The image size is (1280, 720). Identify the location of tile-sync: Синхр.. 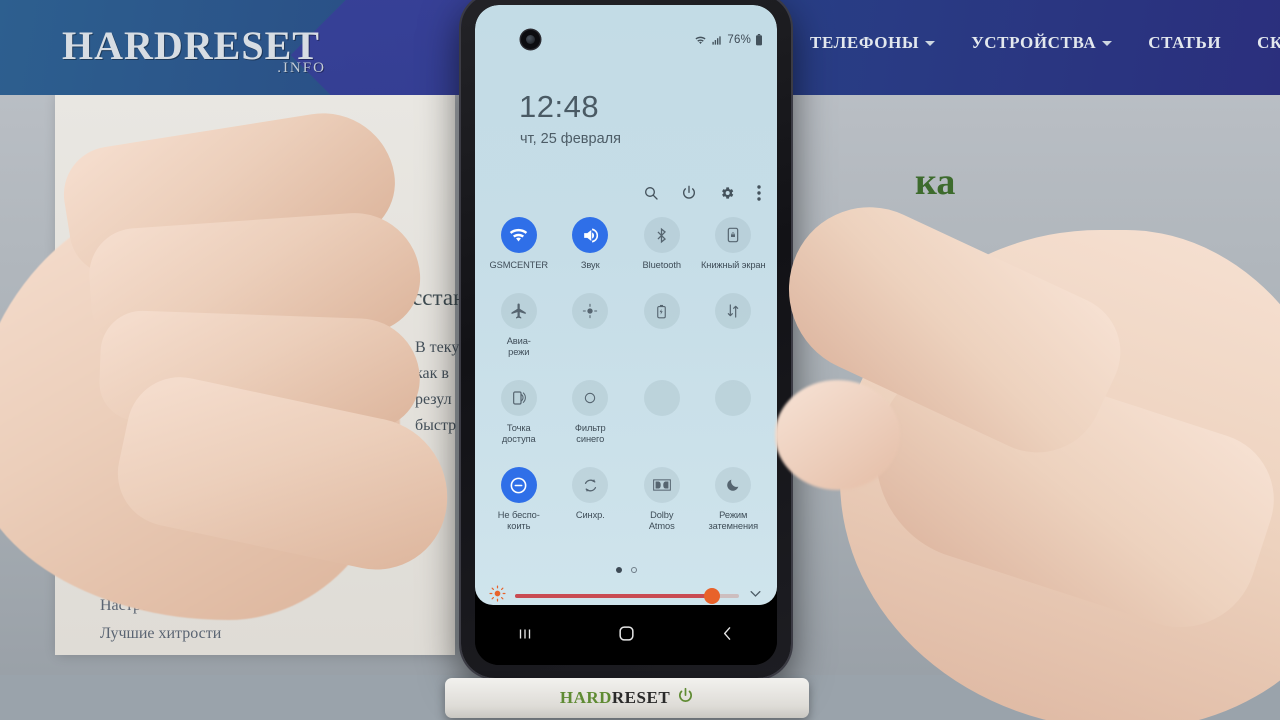
(591, 499).